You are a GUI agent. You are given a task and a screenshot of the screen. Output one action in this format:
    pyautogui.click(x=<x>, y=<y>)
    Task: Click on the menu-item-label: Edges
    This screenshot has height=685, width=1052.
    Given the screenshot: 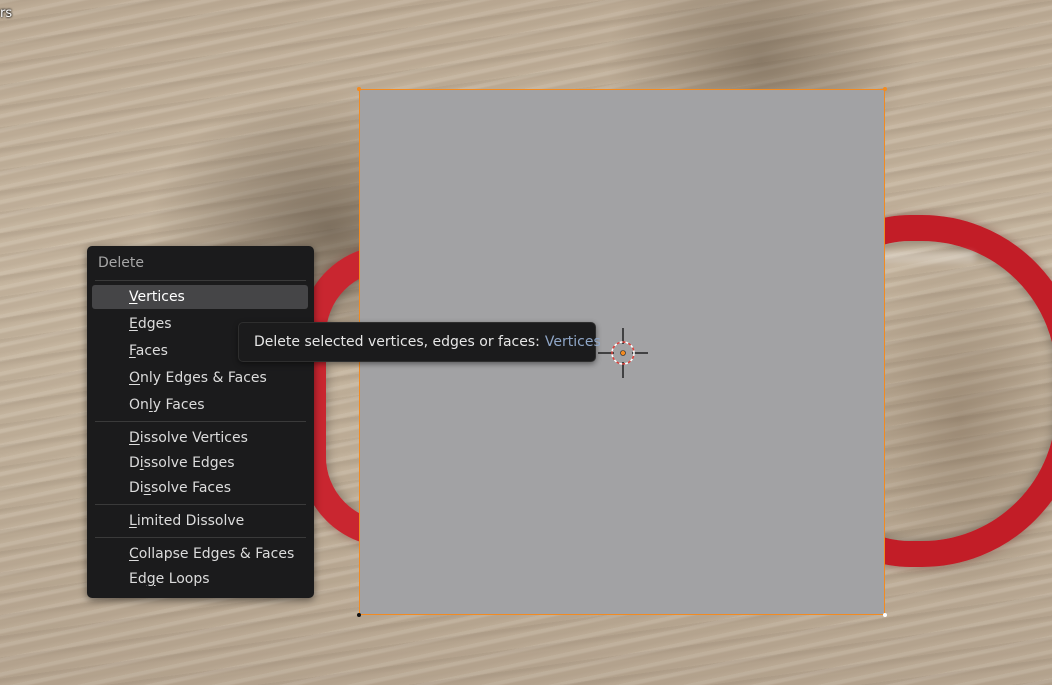 What is the action you would take?
    pyautogui.click(x=150, y=324)
    